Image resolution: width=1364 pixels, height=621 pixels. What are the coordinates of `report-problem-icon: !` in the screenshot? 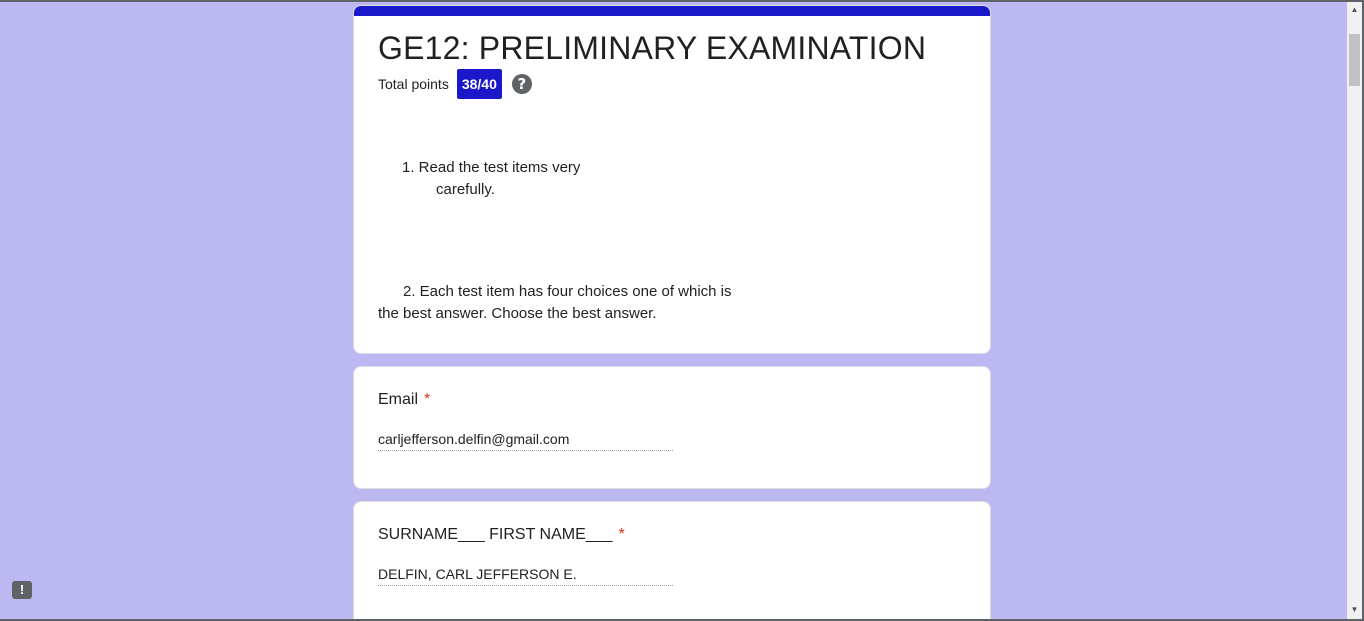 It's located at (22, 590).